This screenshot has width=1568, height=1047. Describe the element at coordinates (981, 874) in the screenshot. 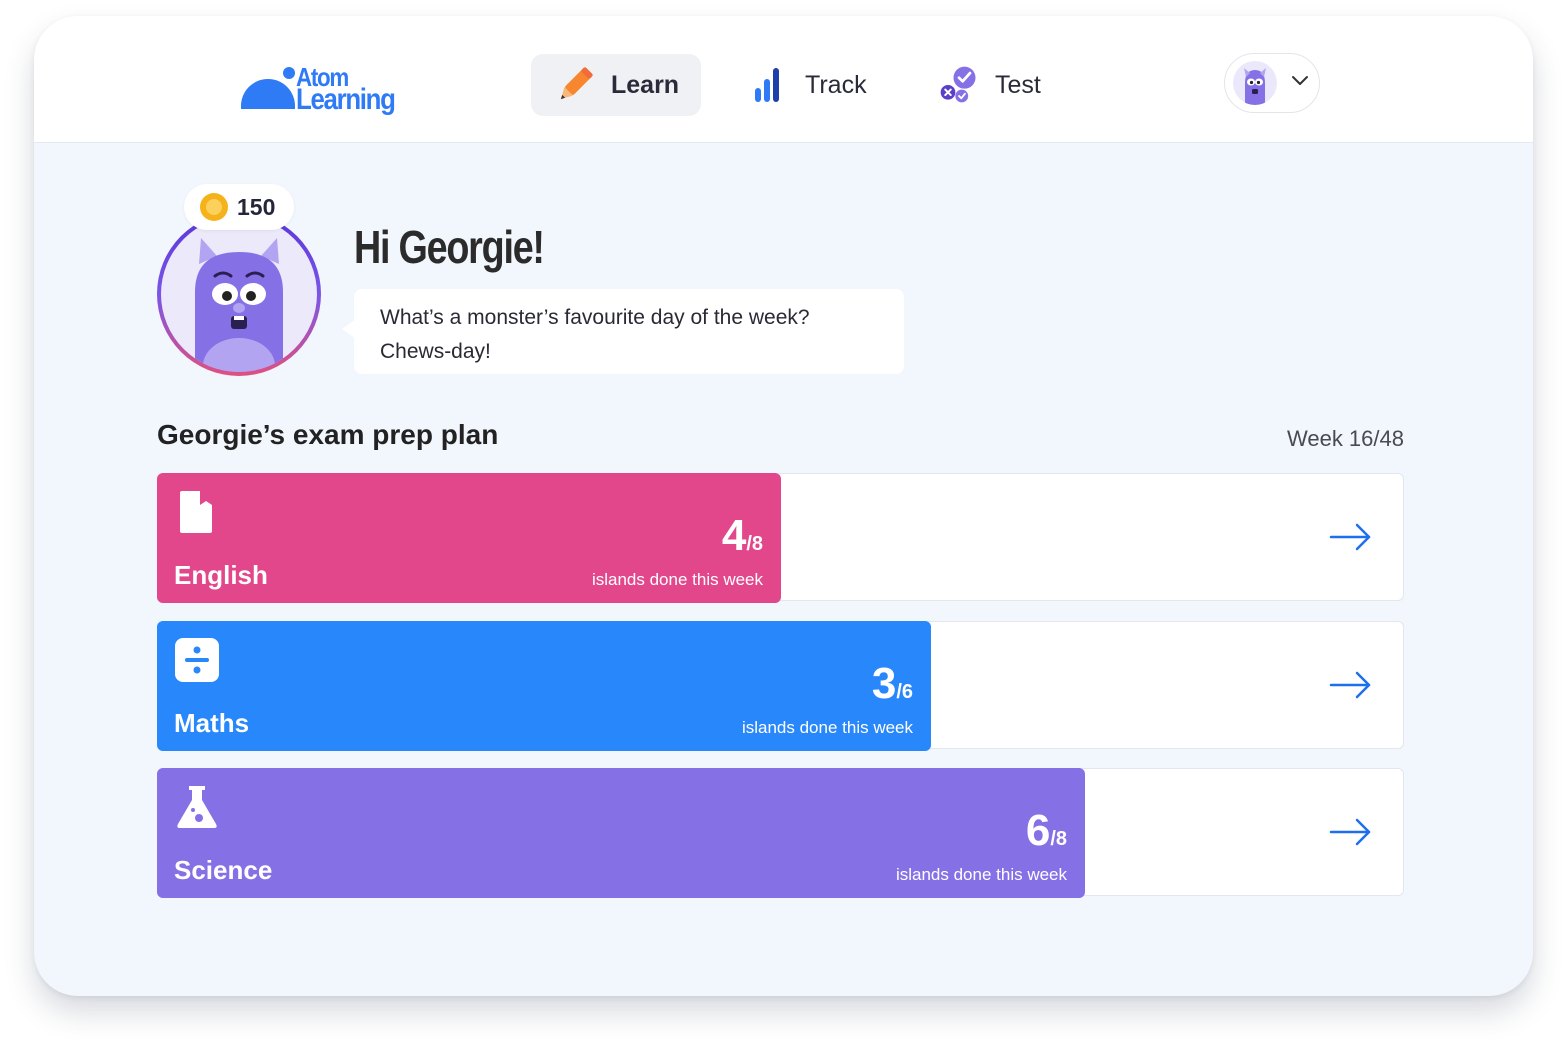

I see `science-caption: islands done this week` at that location.